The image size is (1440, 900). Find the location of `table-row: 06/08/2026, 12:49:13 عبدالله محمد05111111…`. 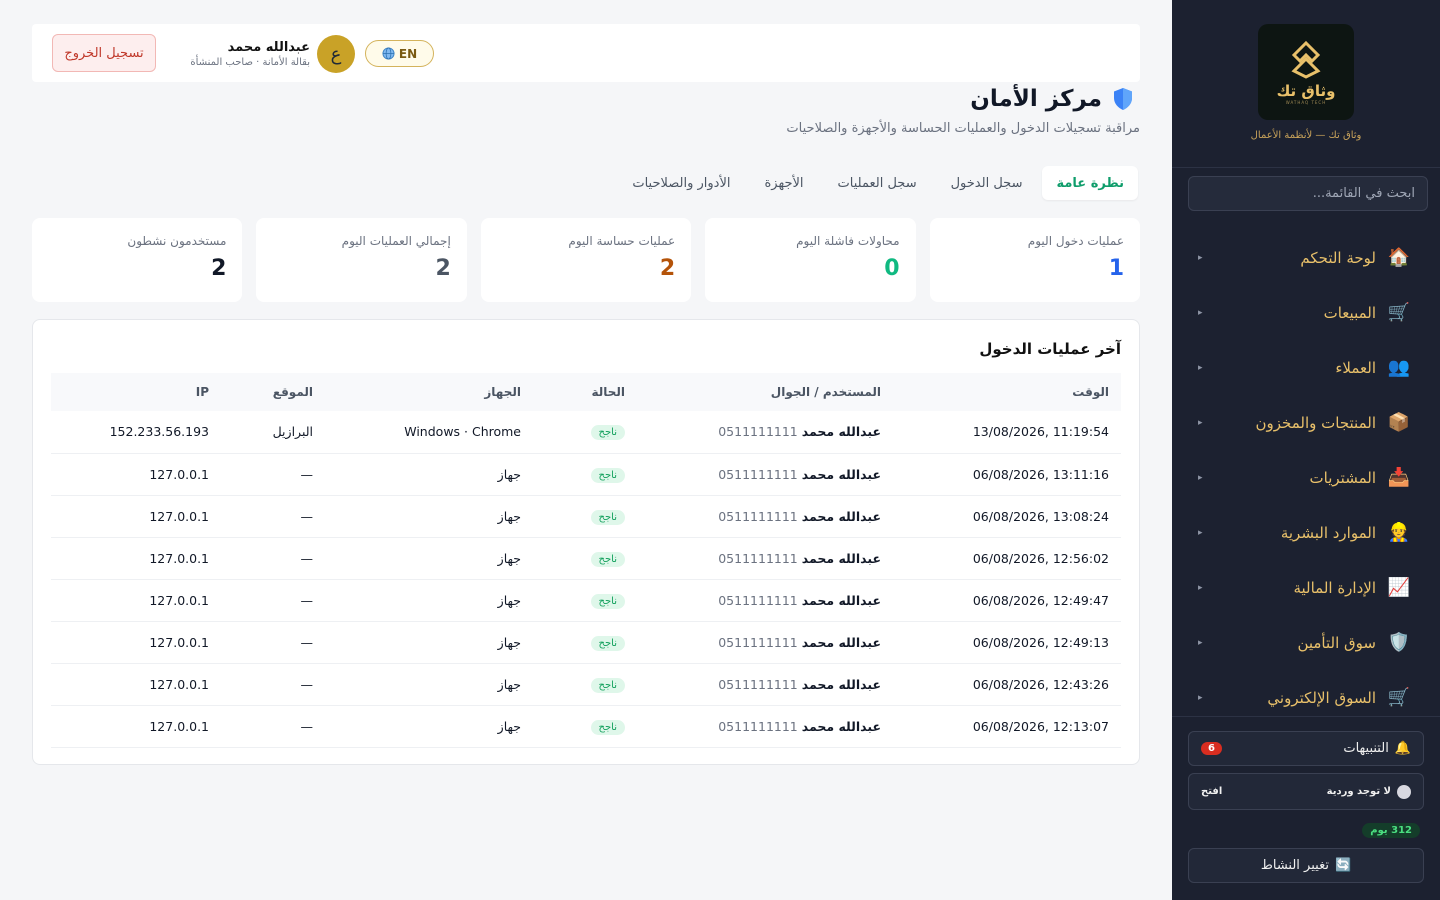

table-row: 06/08/2026, 12:49:13 عبدالله محمد05111111… is located at coordinates (586, 642).